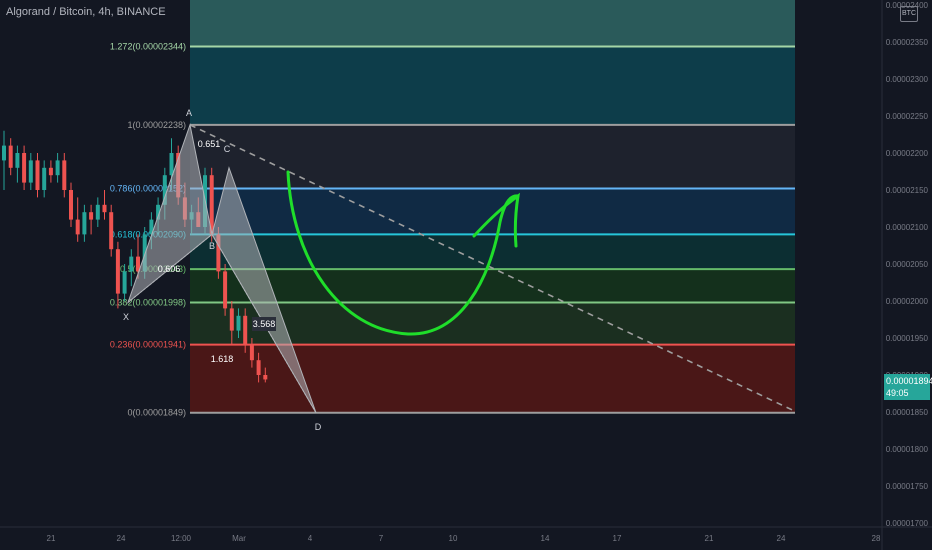  Describe the element at coordinates (907, 227) in the screenshot. I see `y-axis-tick-label: 0.00002100` at that location.